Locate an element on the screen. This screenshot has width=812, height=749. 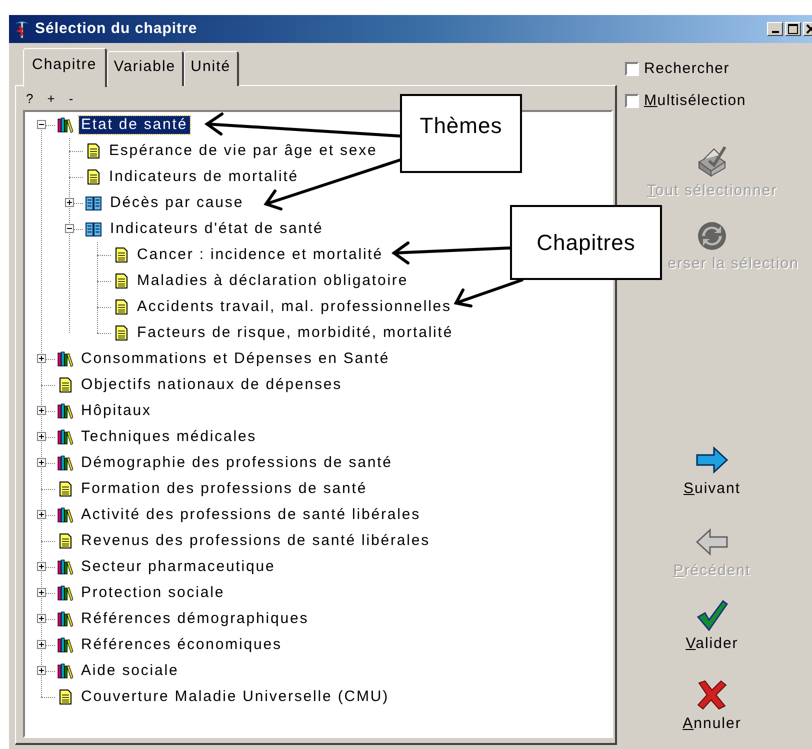
tree-item: Couverture Maladie Universelle (CMU) is located at coordinates (235, 697).